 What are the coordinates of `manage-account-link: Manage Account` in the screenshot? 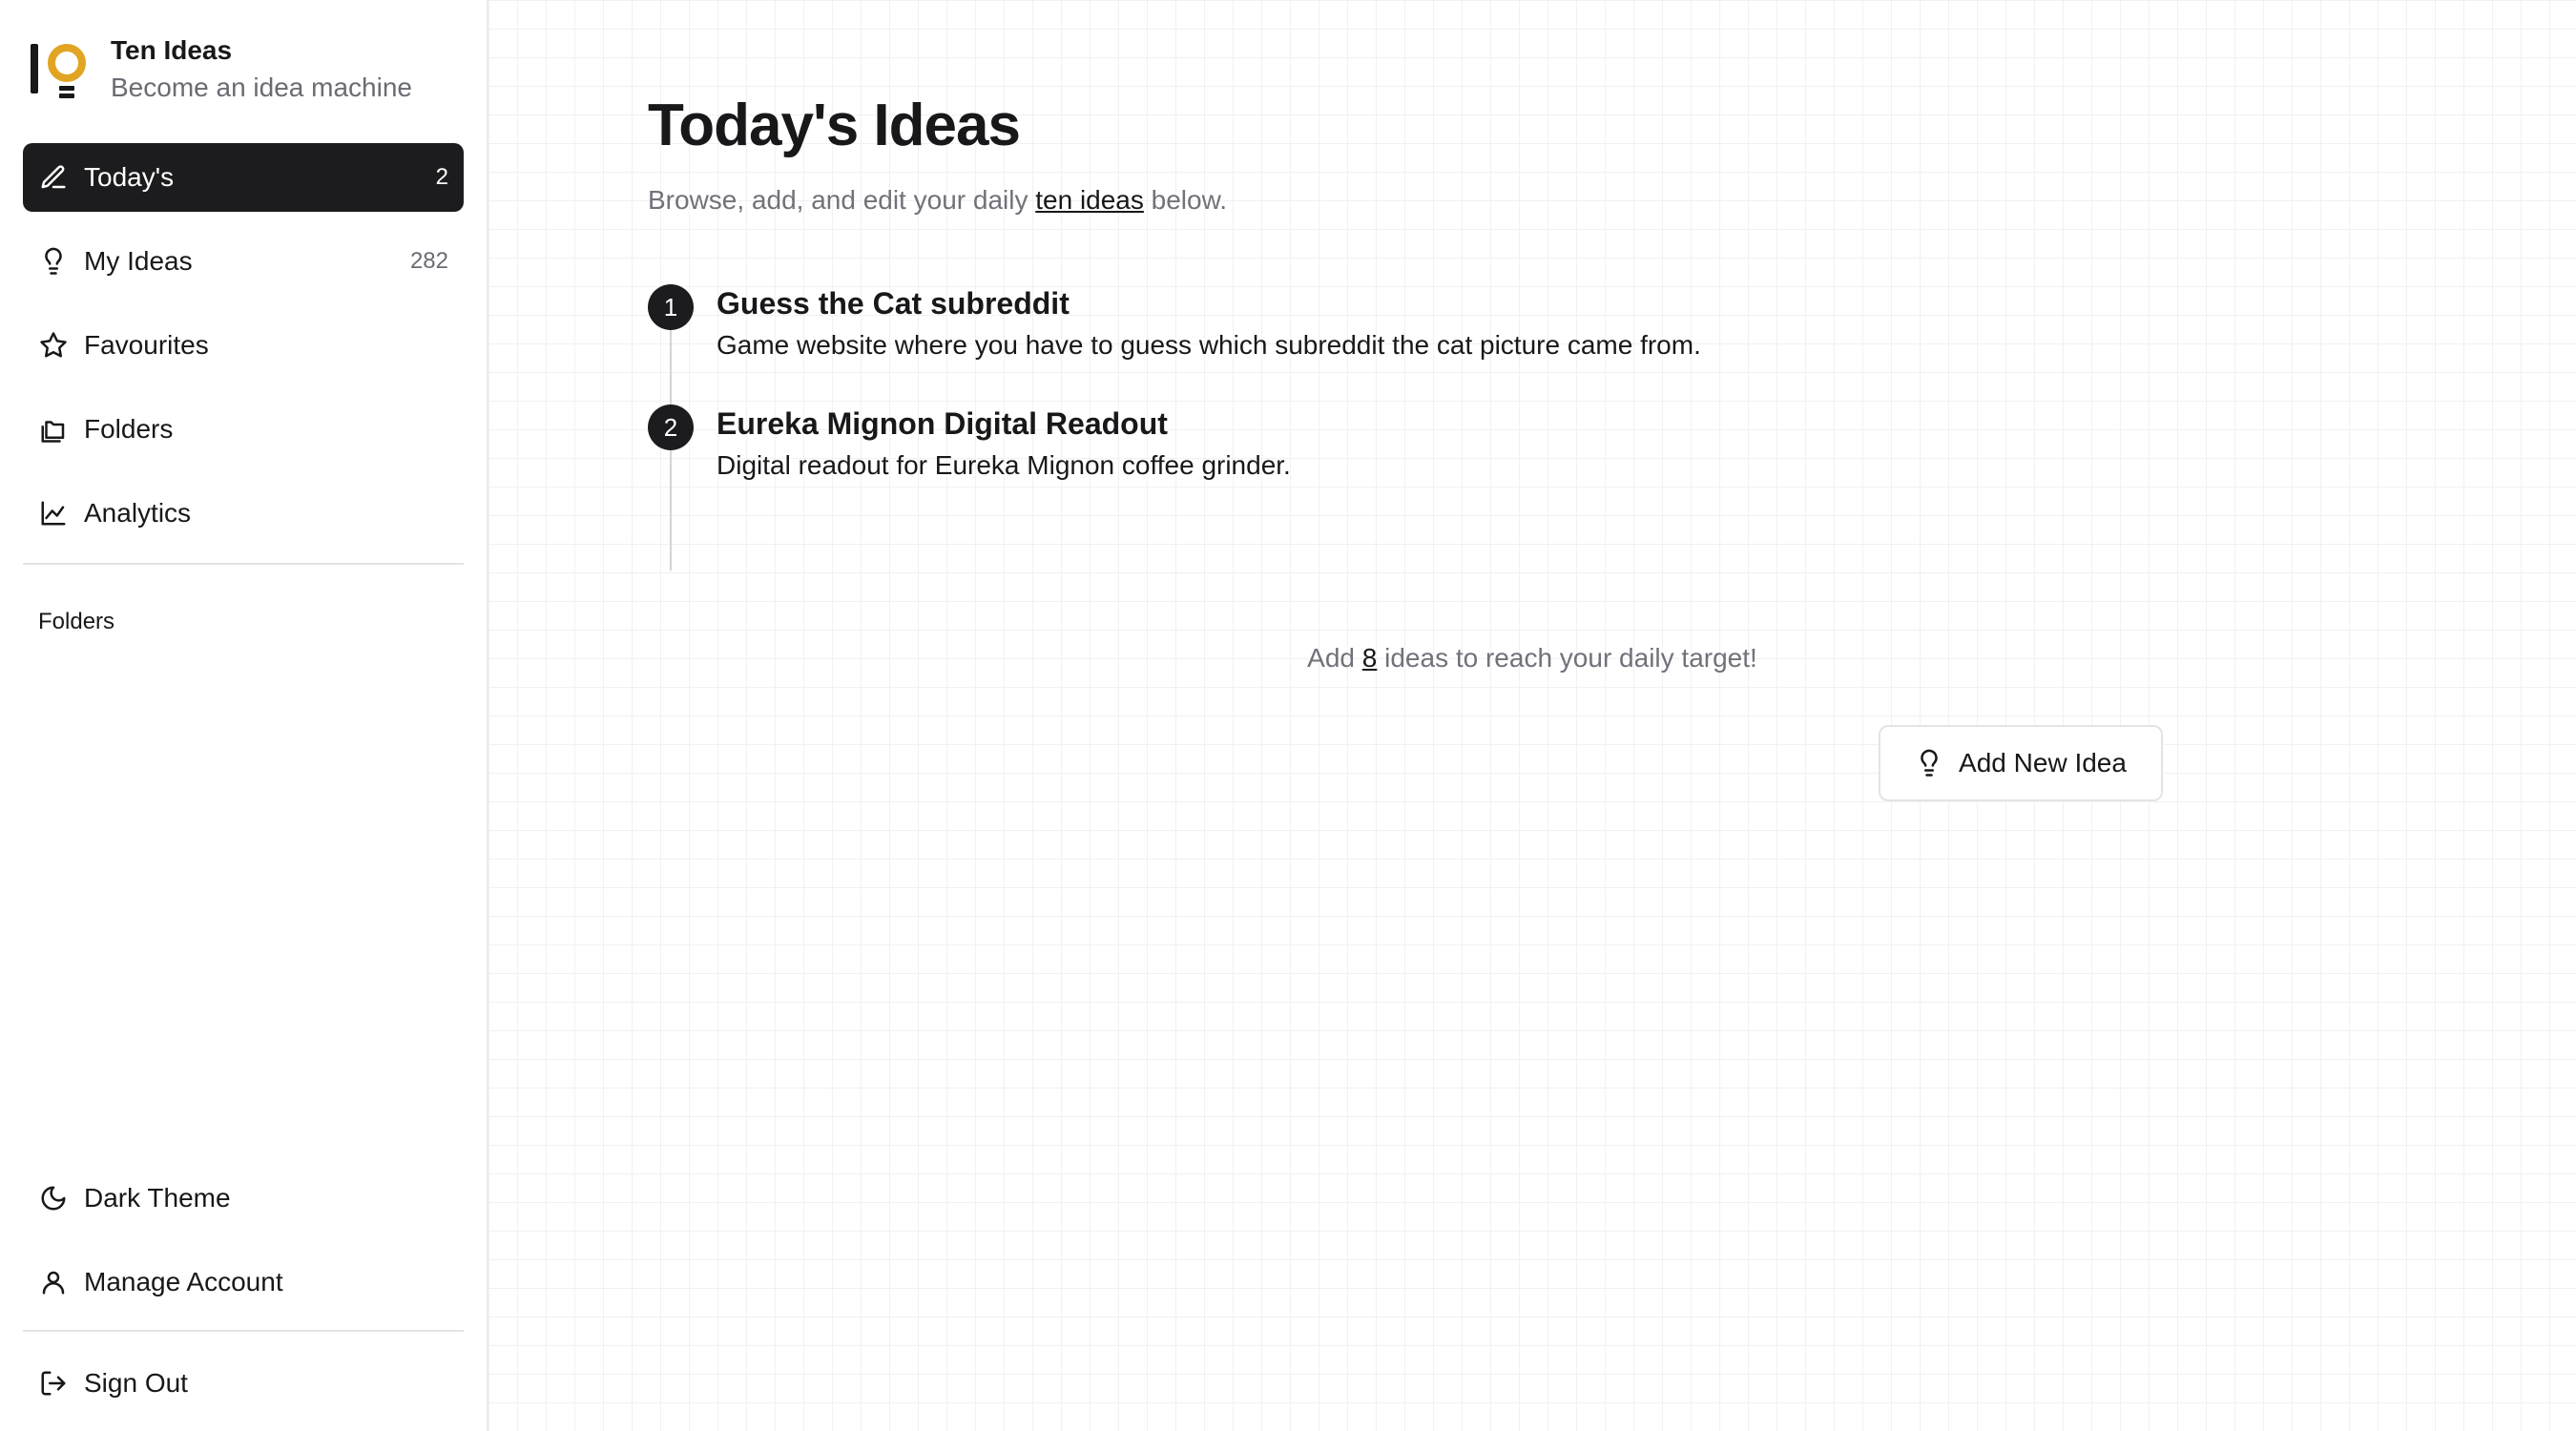 It's located at (243, 1282).